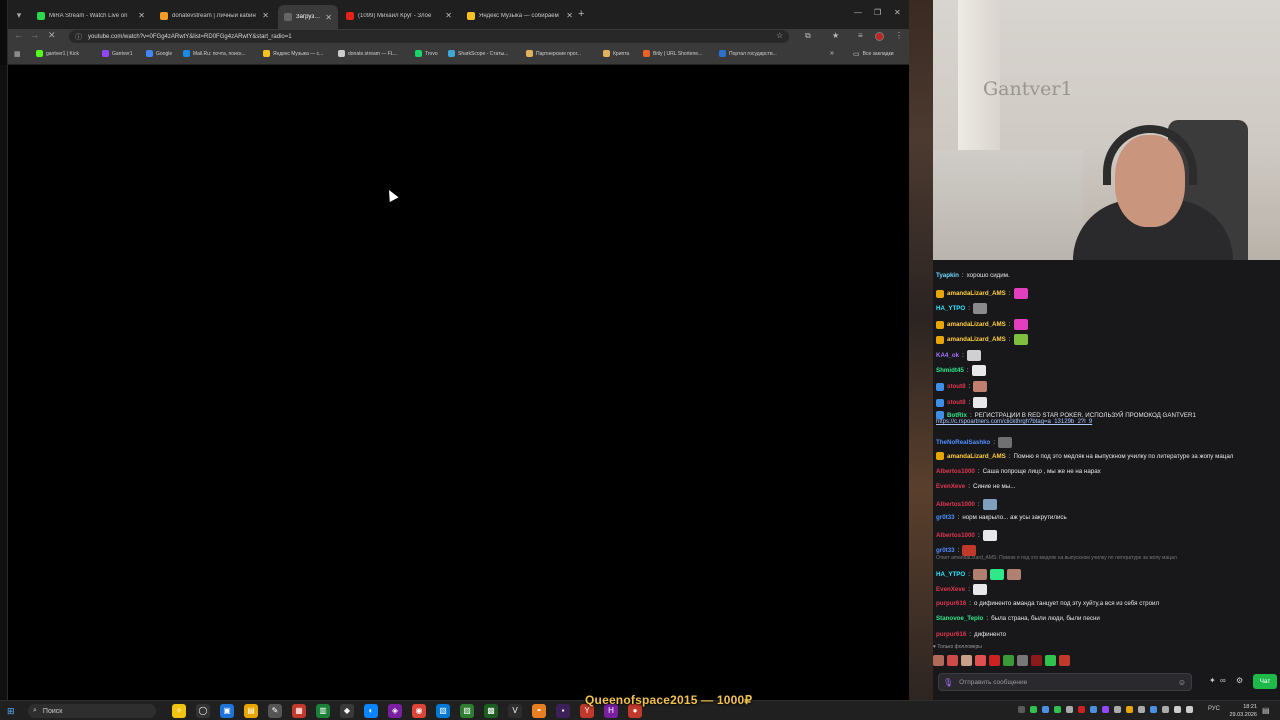 This screenshot has height=720, width=1280. What do you see at coordinates (308, 17) in the screenshot?
I see `browser-tab: Загрузка... ✕` at bounding box center [308, 17].